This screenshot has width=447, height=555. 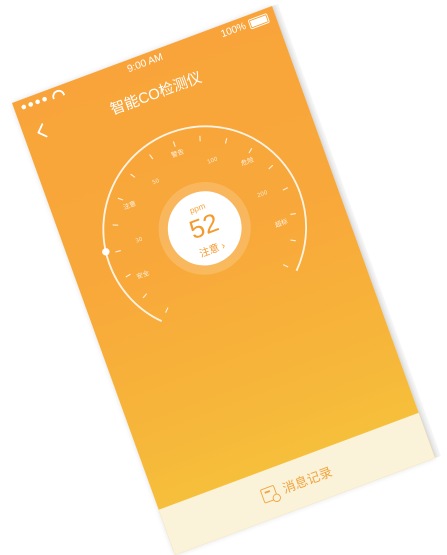 I want to click on gauge-scale-number: 30, so click(x=139, y=240).